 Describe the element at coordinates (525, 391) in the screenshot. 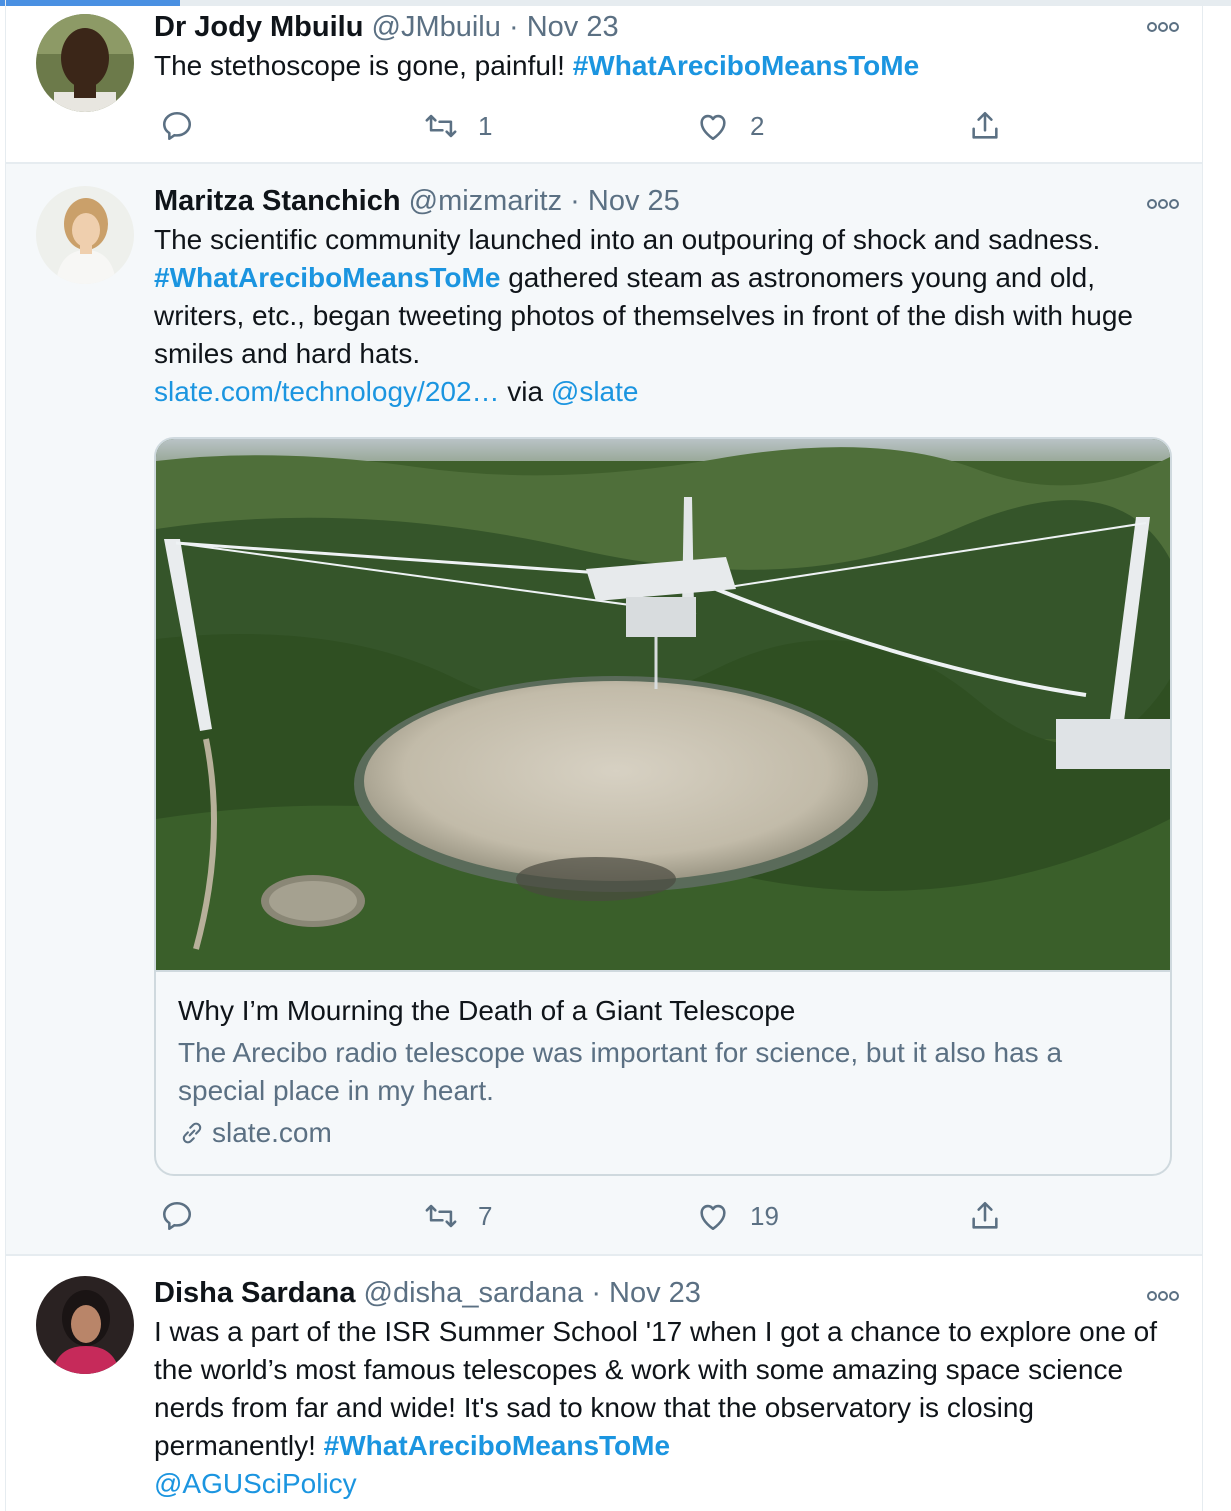

I see `via-text: via` at that location.